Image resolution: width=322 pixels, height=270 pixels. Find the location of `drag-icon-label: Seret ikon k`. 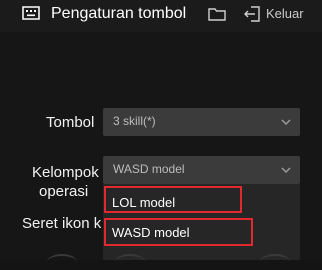

drag-icon-label: Seret ikon k is located at coordinates (62, 223).